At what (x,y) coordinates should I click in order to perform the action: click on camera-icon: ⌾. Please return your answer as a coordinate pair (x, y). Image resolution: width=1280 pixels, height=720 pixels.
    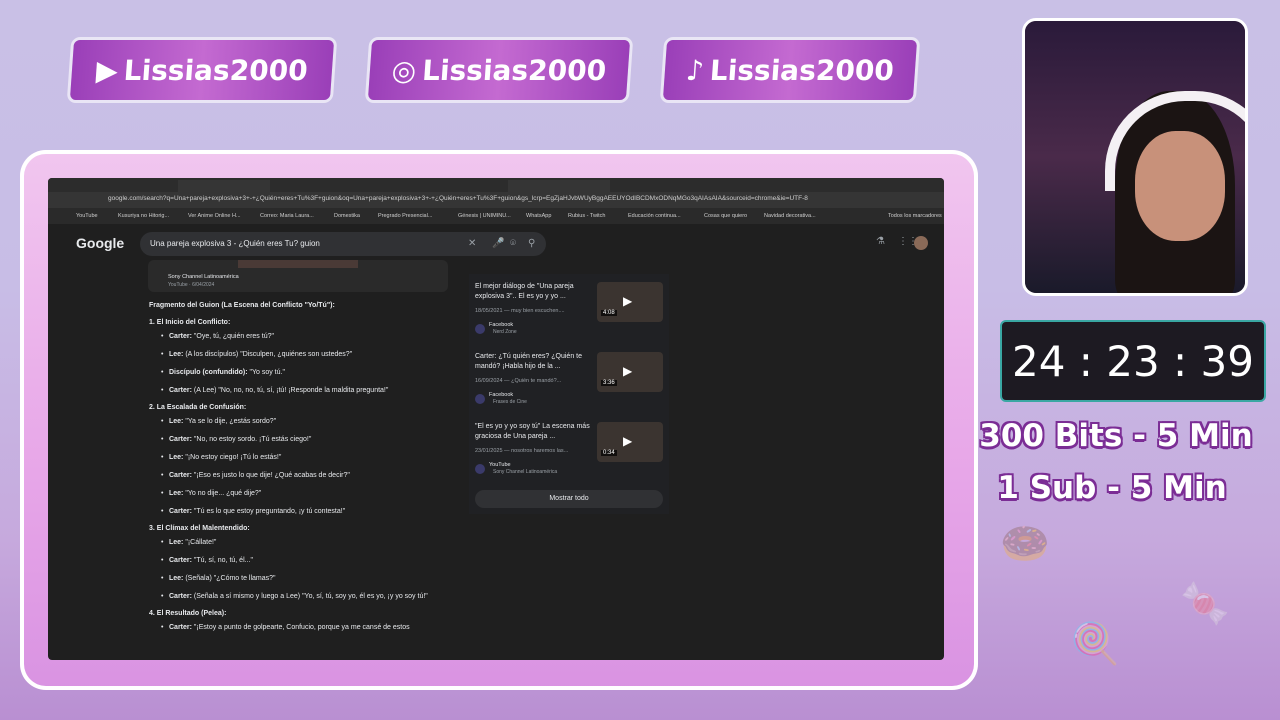
    Looking at the image, I should click on (513, 244).